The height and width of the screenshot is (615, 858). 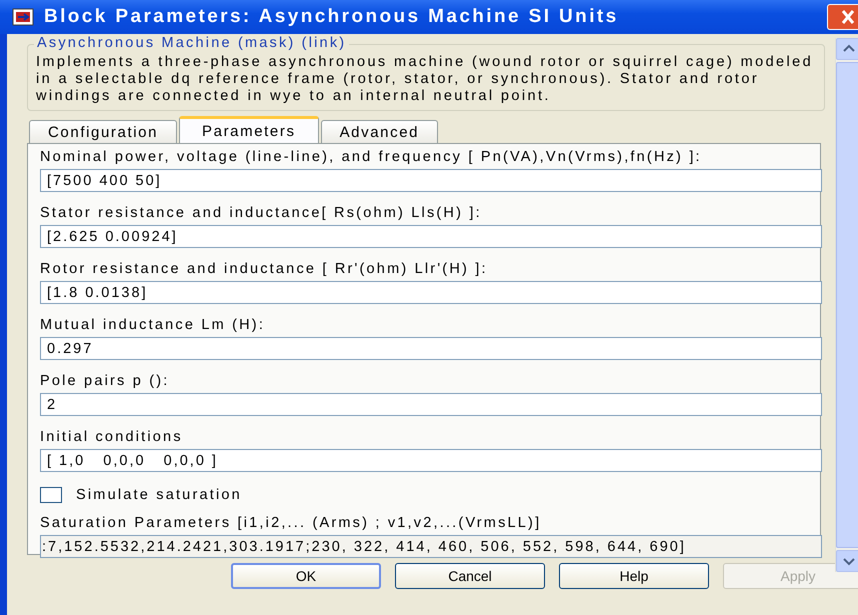 What do you see at coordinates (431, 236) in the screenshot?
I see `parameter-field: [2.625 0.00924]` at bounding box center [431, 236].